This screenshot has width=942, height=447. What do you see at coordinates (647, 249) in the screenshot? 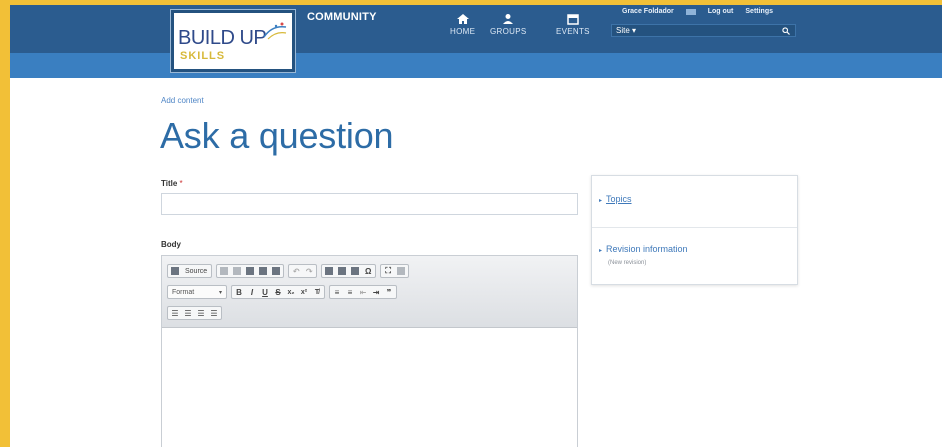
I see `sidebar-revision-label: Revision information` at bounding box center [647, 249].